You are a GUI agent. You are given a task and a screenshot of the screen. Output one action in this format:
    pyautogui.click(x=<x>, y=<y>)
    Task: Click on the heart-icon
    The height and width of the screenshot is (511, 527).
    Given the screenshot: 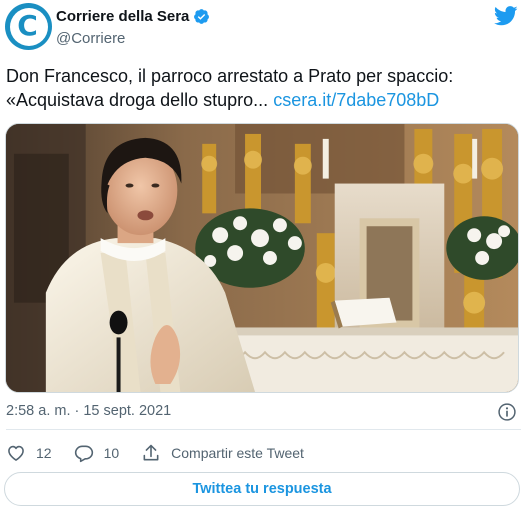 What is the action you would take?
    pyautogui.click(x=16, y=453)
    